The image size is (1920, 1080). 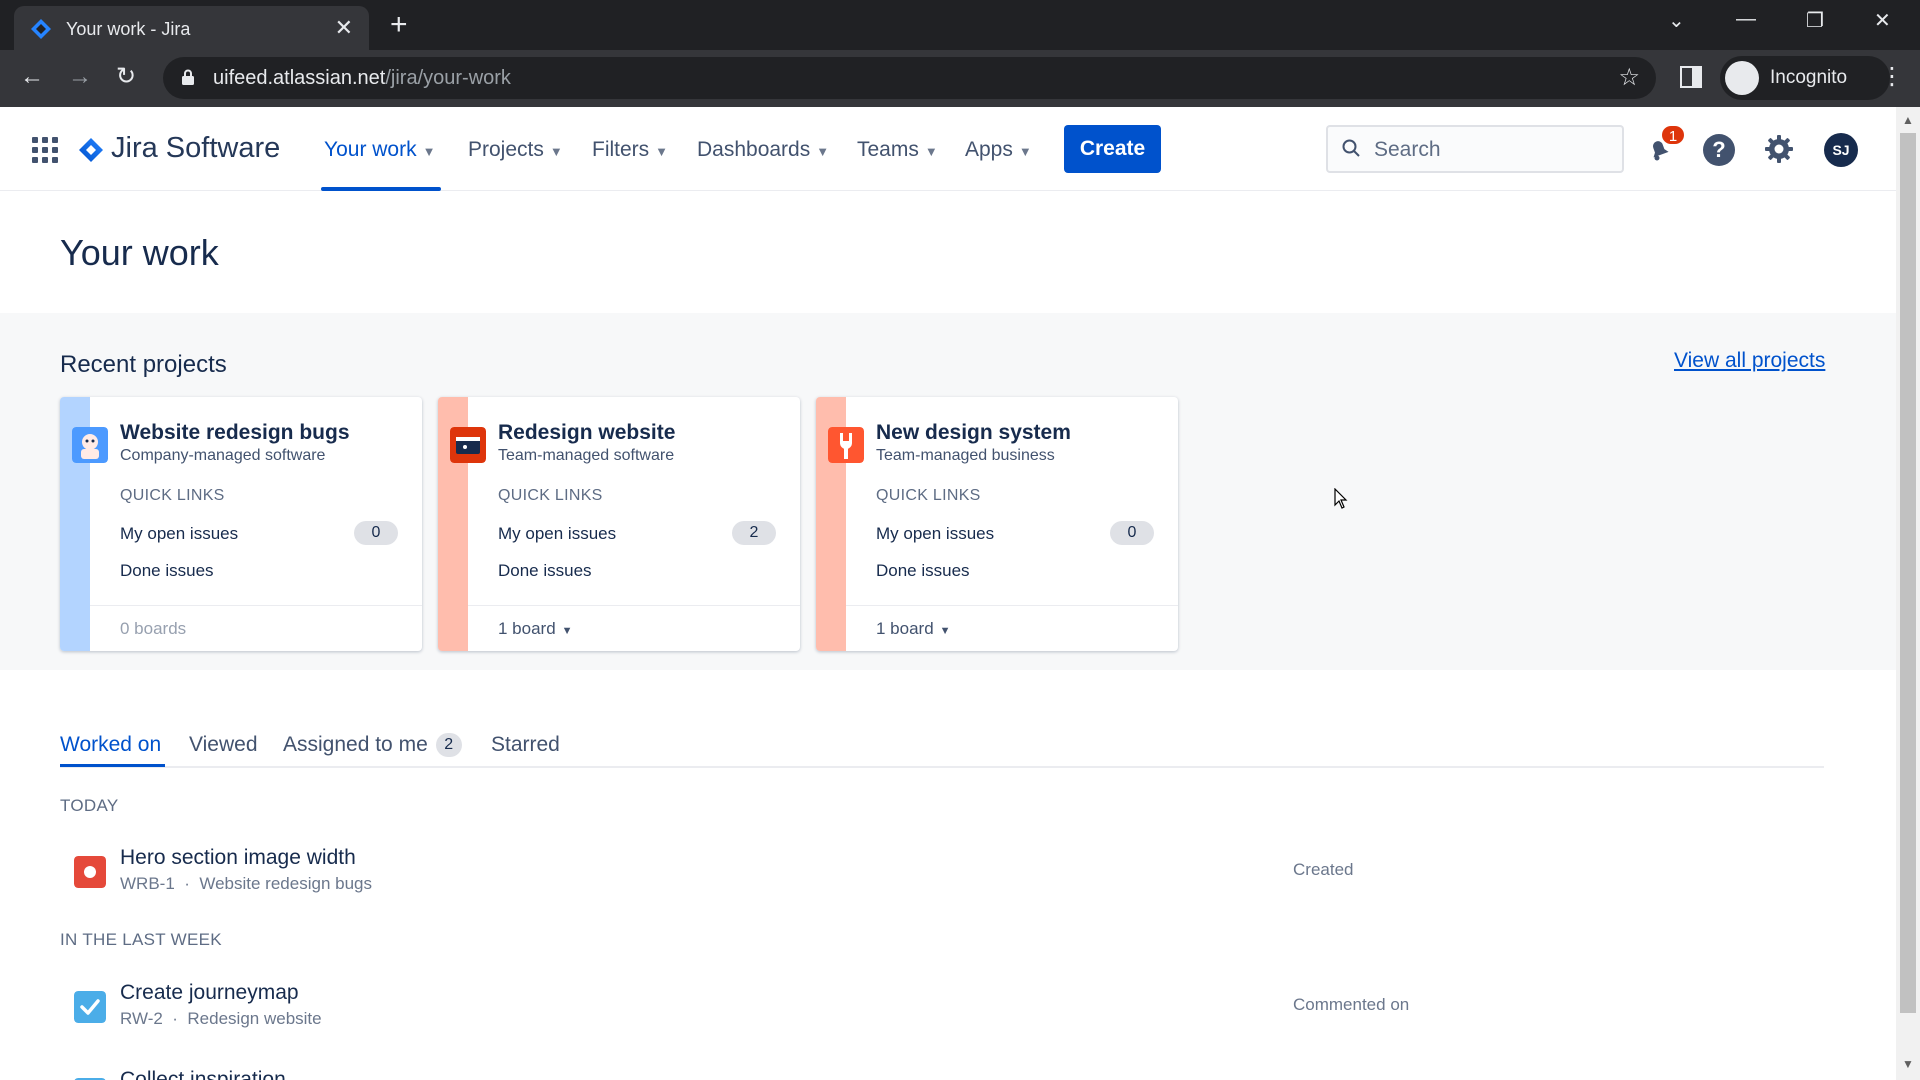 What do you see at coordinates (1742, 78) in the screenshot?
I see `incognito-icon` at bounding box center [1742, 78].